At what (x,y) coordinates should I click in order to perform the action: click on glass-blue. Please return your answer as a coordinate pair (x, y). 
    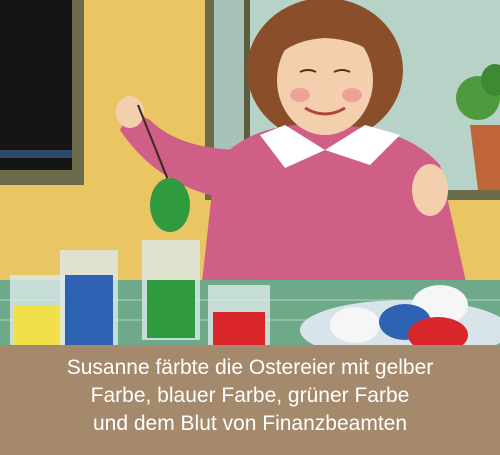
    Looking at the image, I should click on (89, 297).